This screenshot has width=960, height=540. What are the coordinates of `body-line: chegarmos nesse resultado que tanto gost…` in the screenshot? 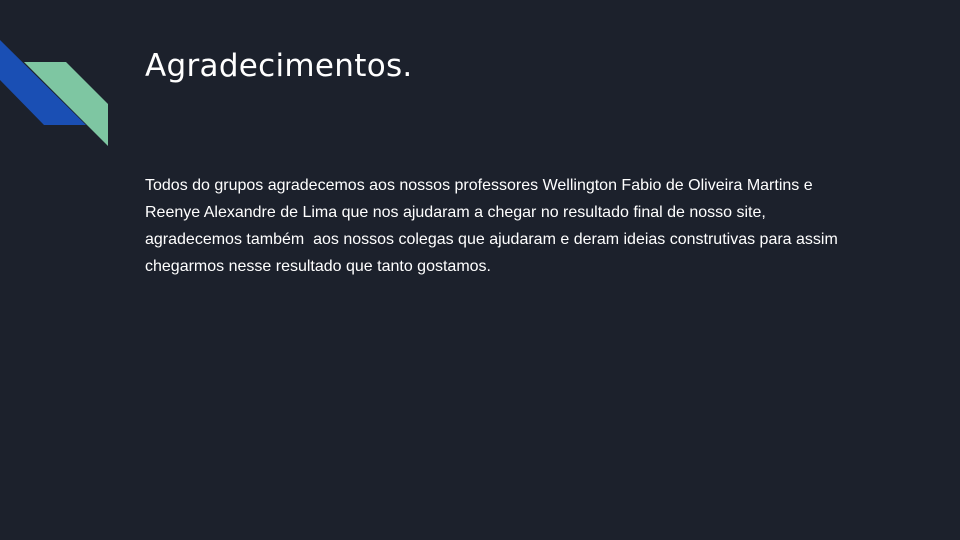 It's located at (318, 266).